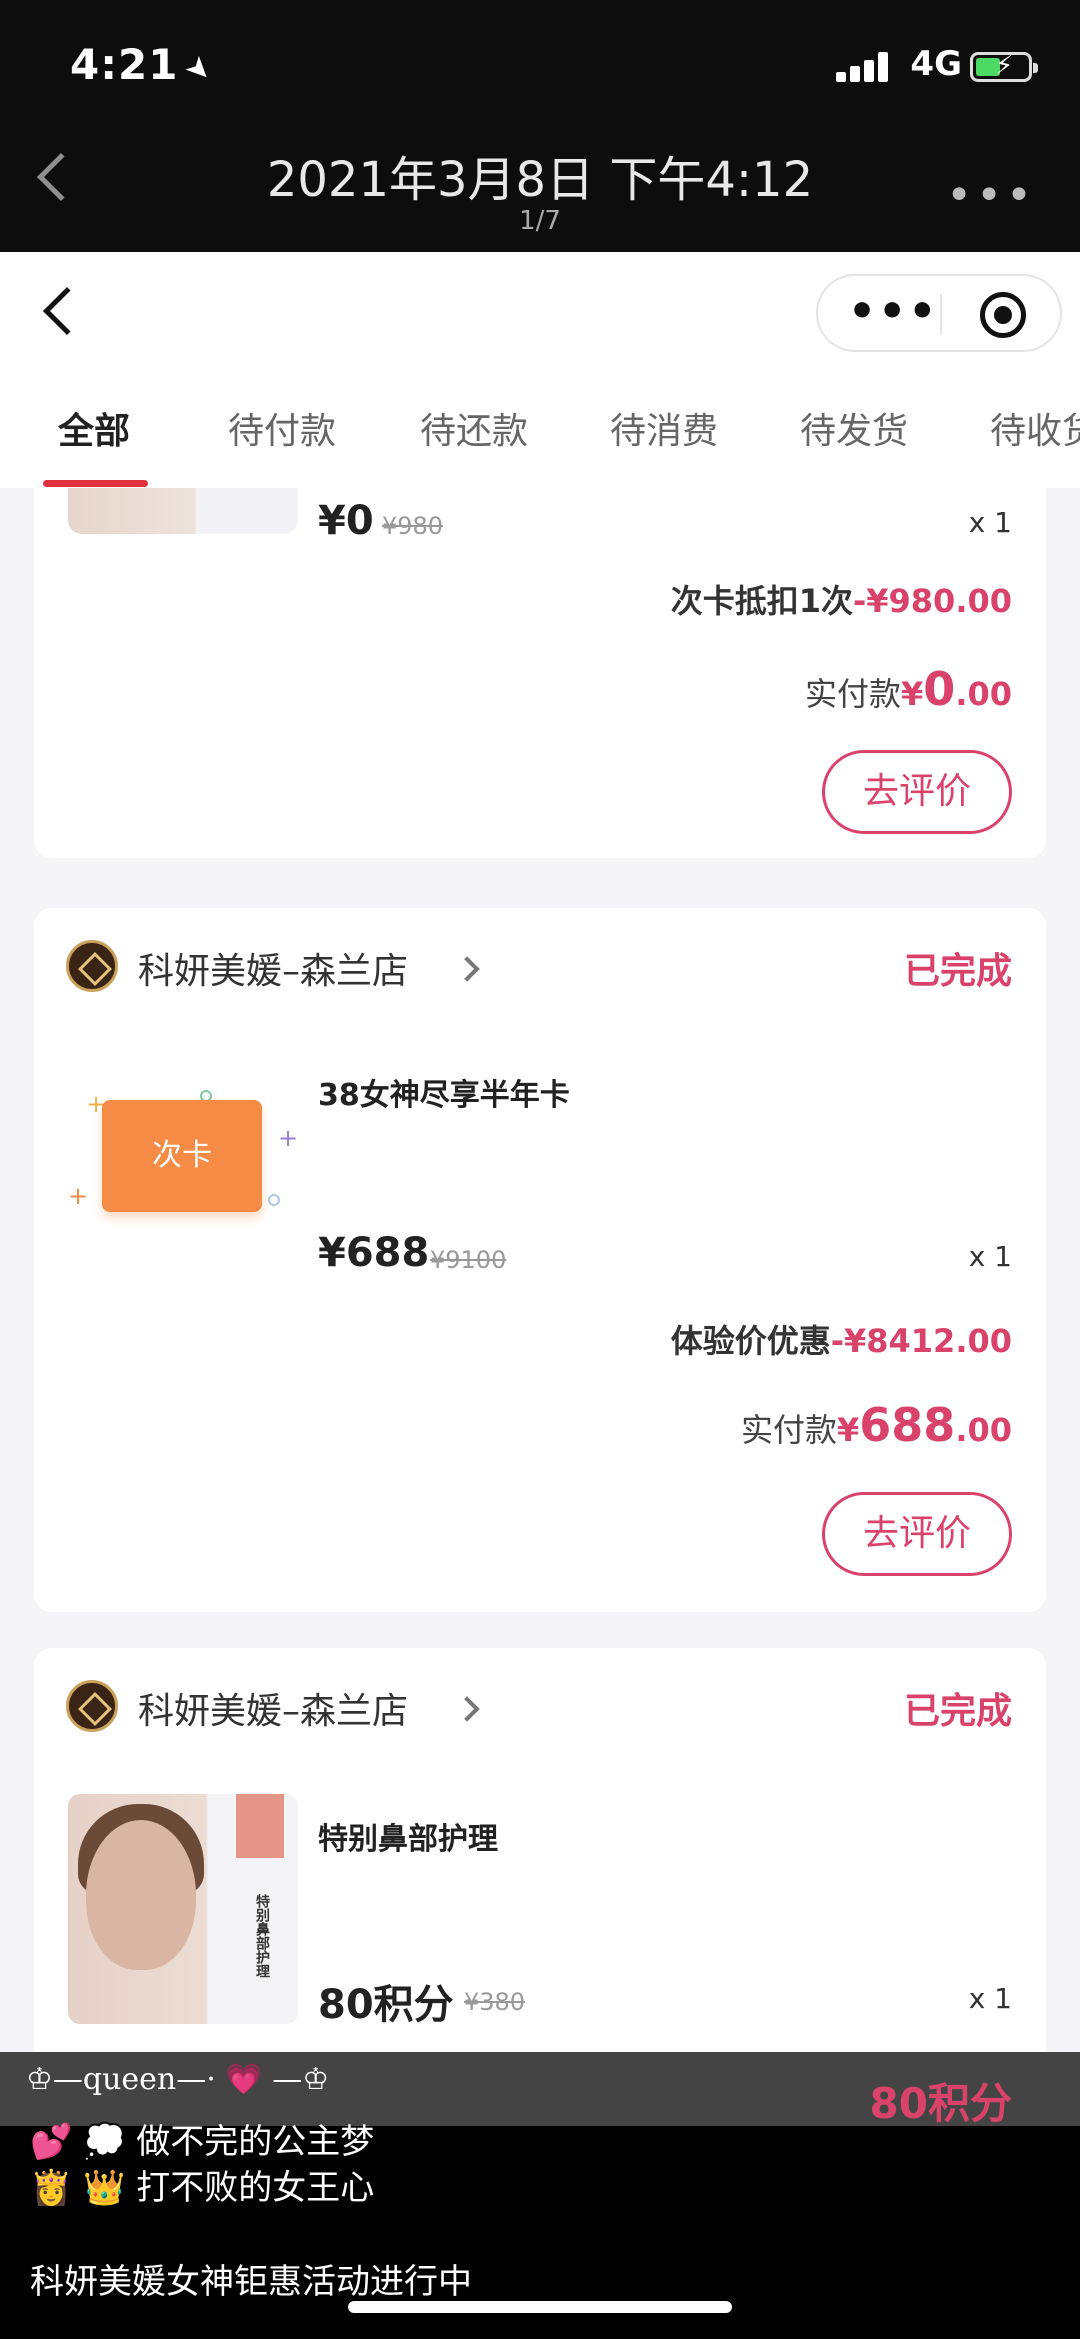 This screenshot has height=2339, width=1080. What do you see at coordinates (664, 428) in the screenshot?
I see `tab-pending-consumption: 待消费` at bounding box center [664, 428].